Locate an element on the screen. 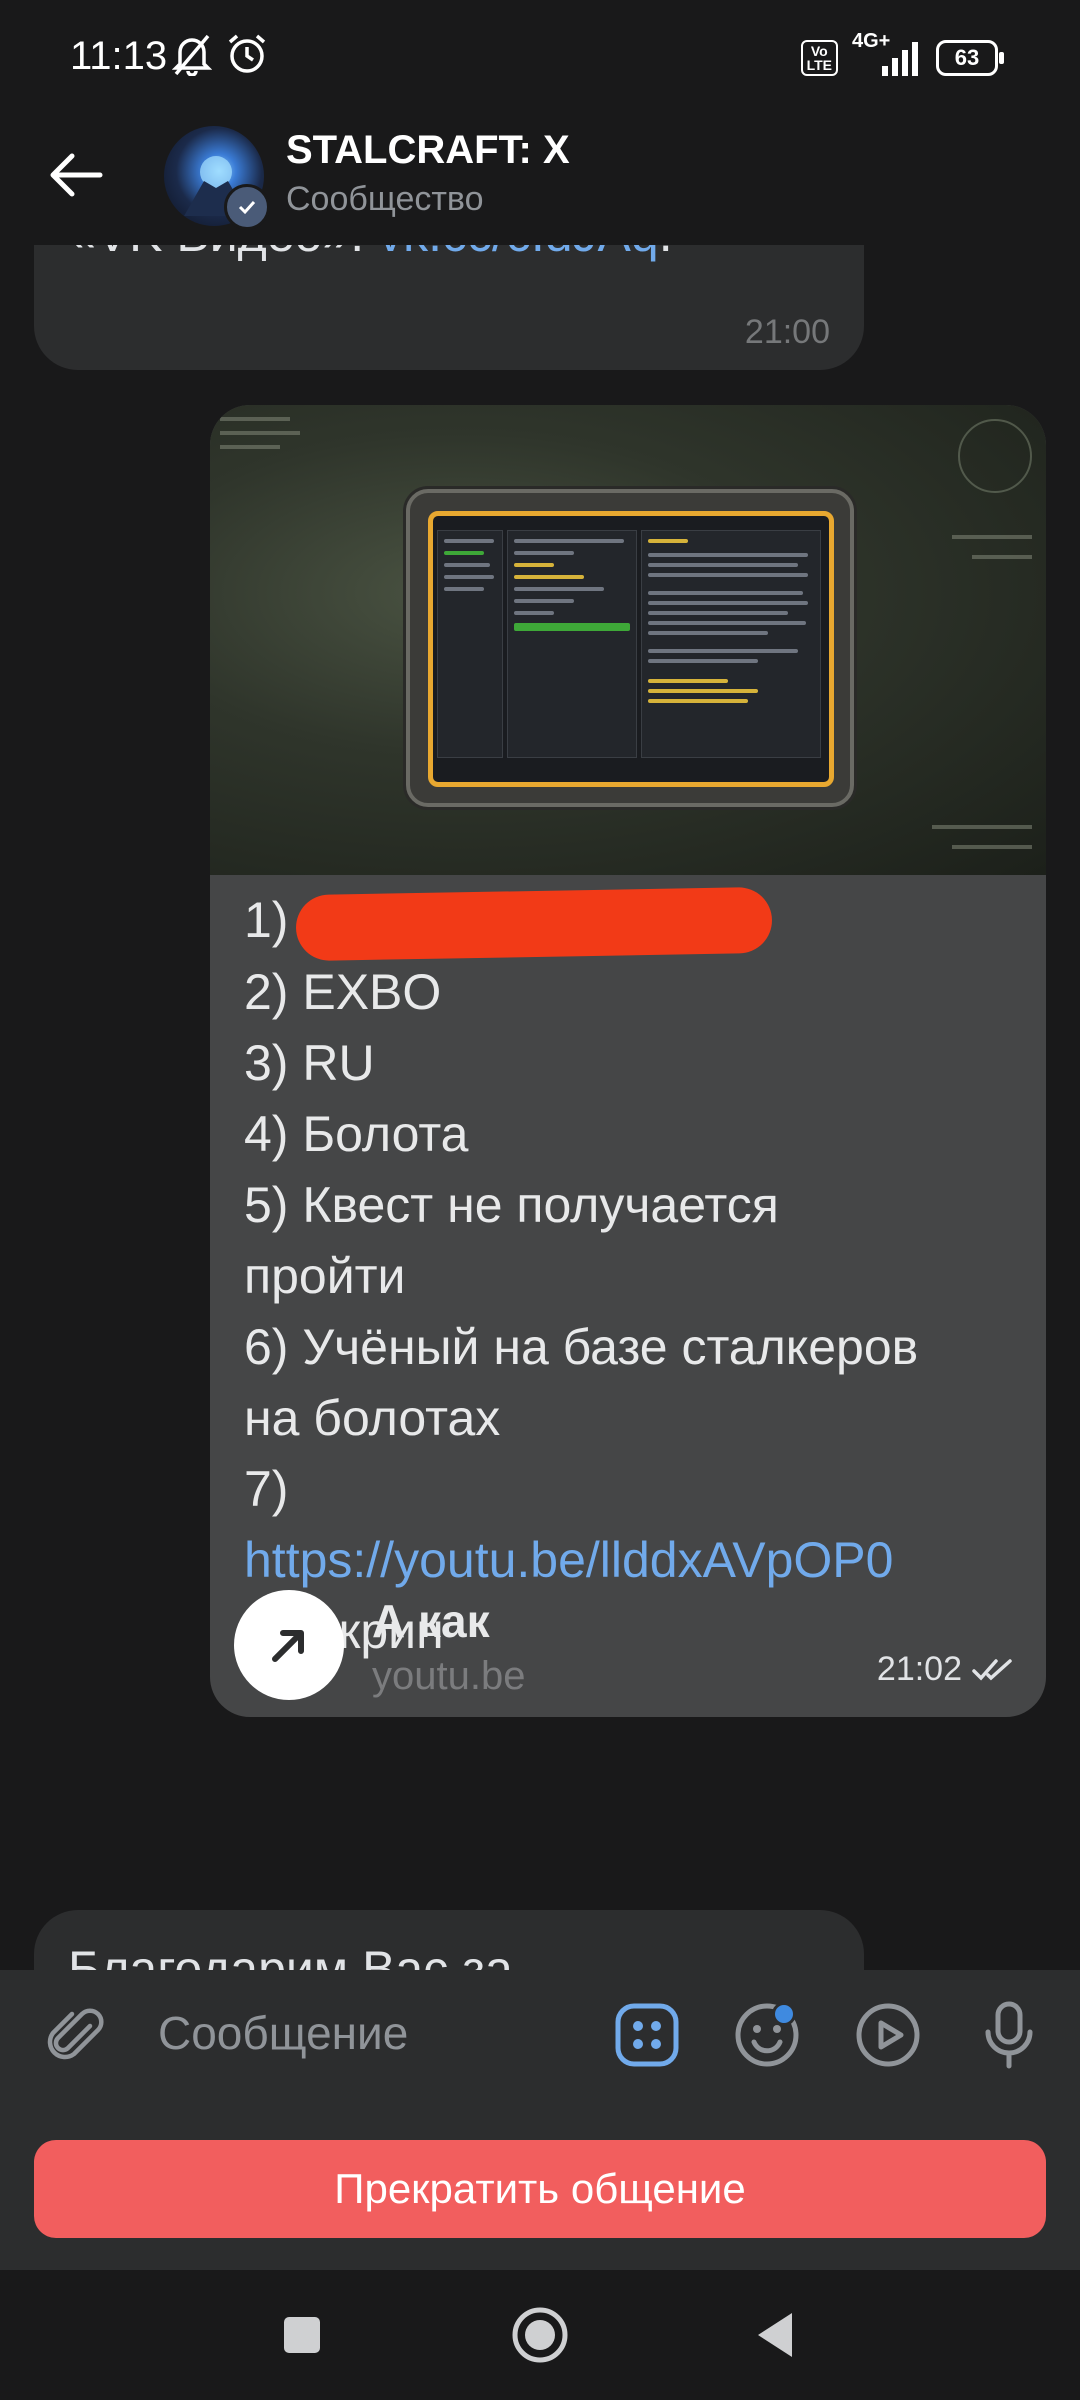 This screenshot has width=1080, height=2400. back-arrow-icon is located at coordinates (77, 175).